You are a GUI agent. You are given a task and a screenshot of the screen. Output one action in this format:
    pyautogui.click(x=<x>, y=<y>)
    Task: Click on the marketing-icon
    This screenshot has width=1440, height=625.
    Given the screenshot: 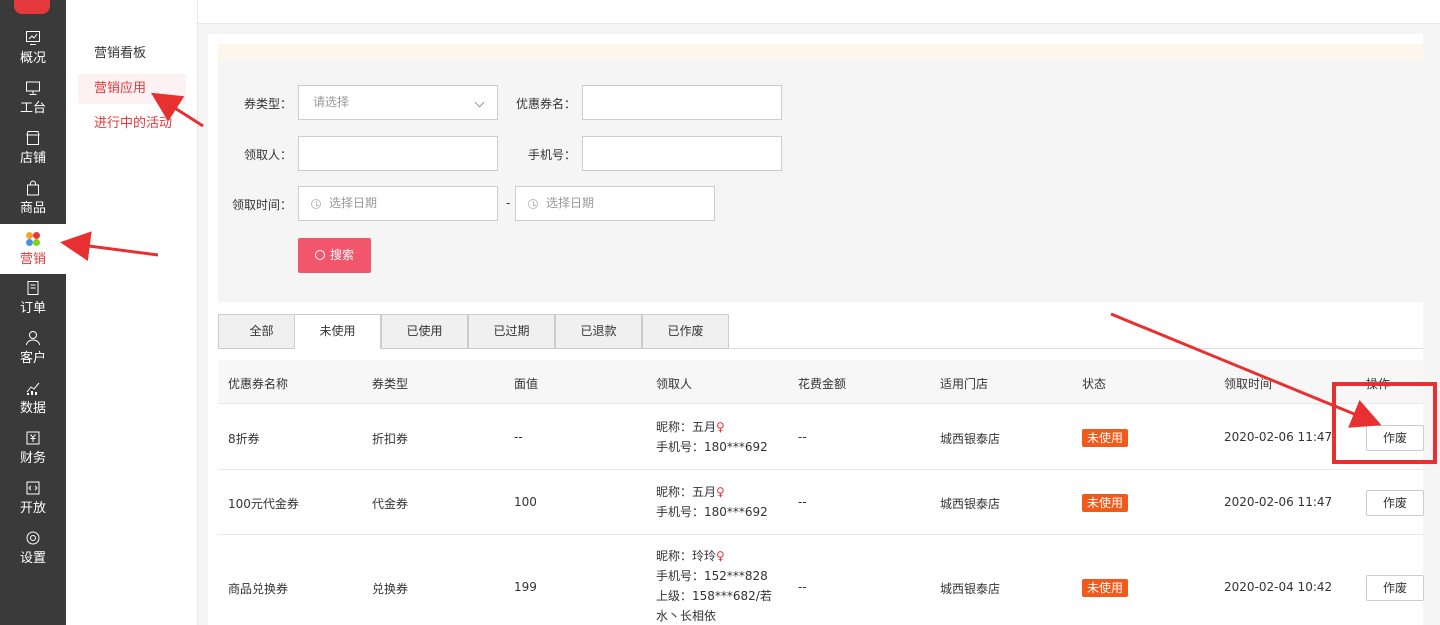 What is the action you would take?
    pyautogui.click(x=33, y=239)
    